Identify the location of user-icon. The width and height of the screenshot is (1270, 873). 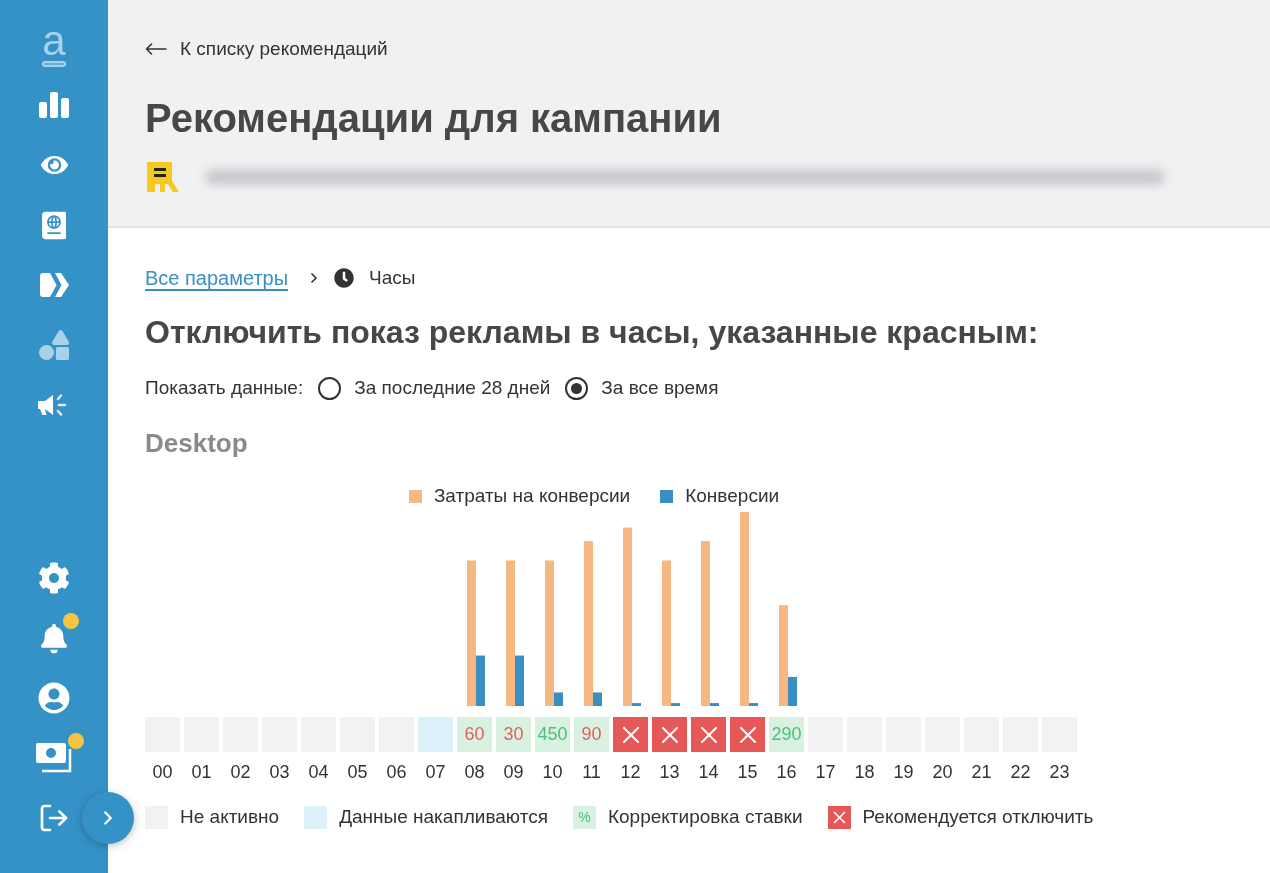
(54, 698).